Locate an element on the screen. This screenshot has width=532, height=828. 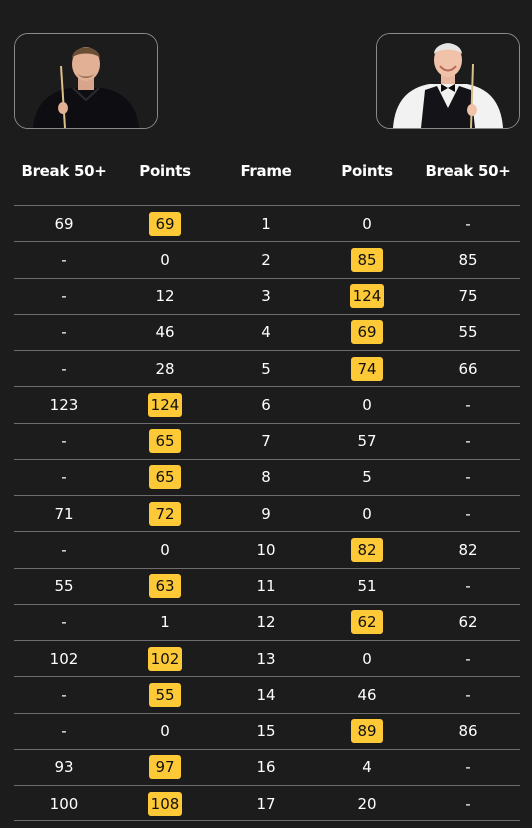
frame-number: 14 is located at coordinates (266, 694).